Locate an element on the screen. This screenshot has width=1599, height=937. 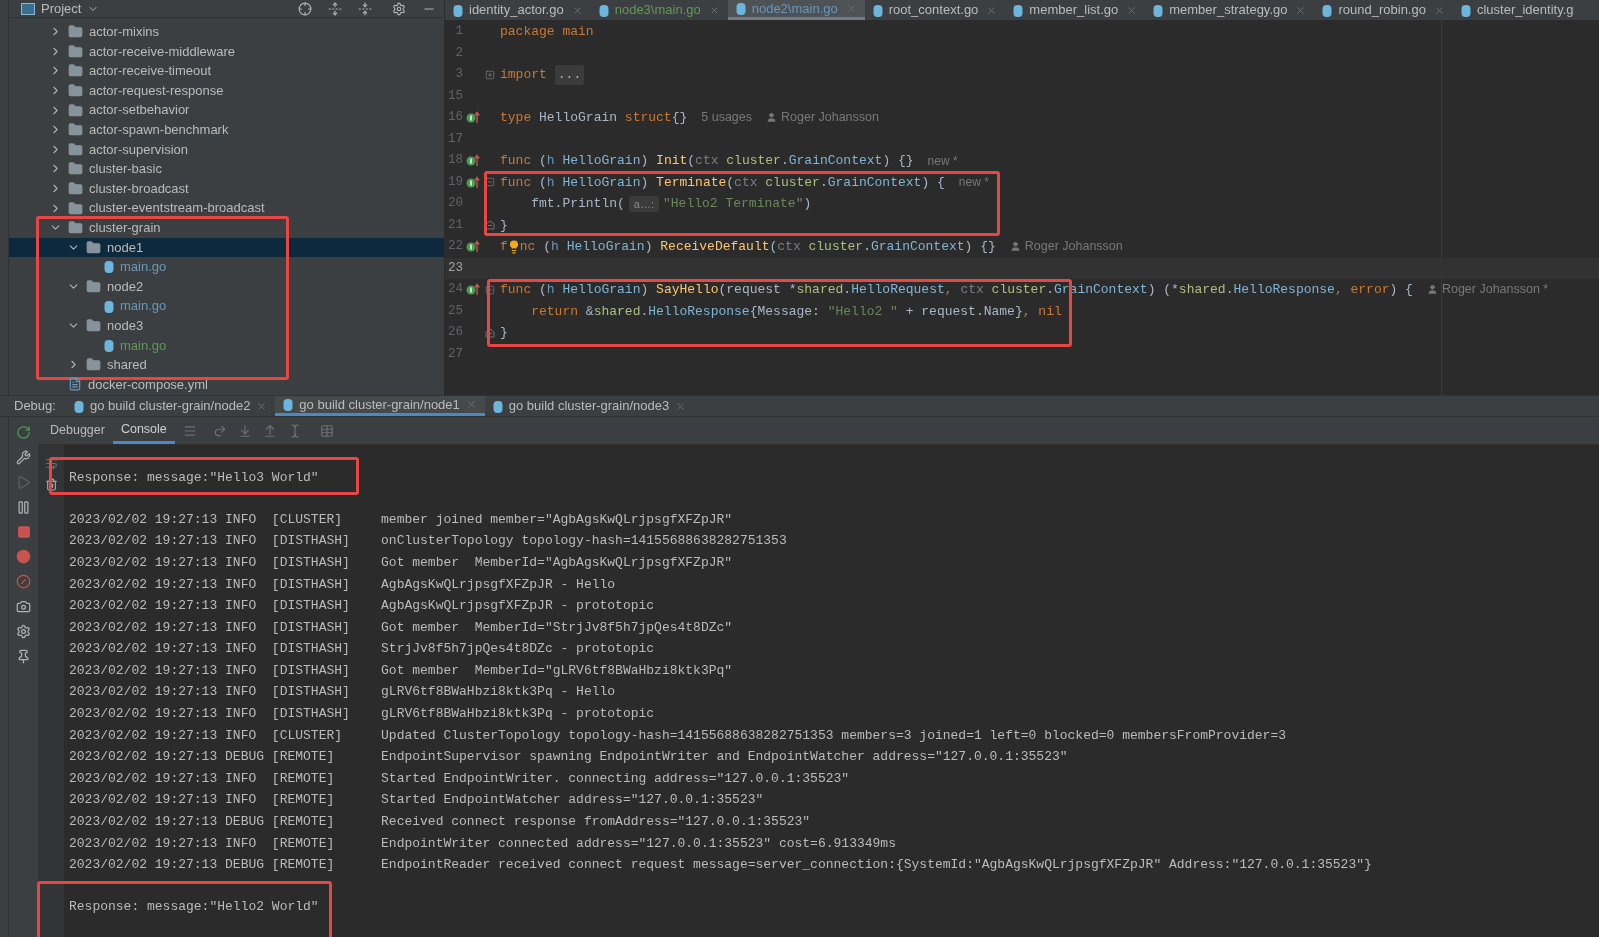
tree-item: node1 is located at coordinates (226, 247).